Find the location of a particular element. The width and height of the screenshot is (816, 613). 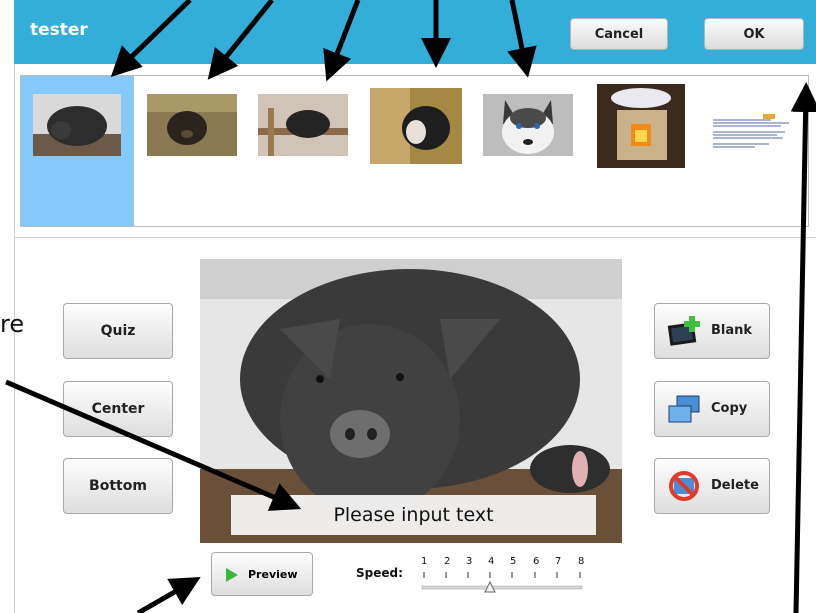

speed-tick-1: 1 is located at coordinates (424, 561).